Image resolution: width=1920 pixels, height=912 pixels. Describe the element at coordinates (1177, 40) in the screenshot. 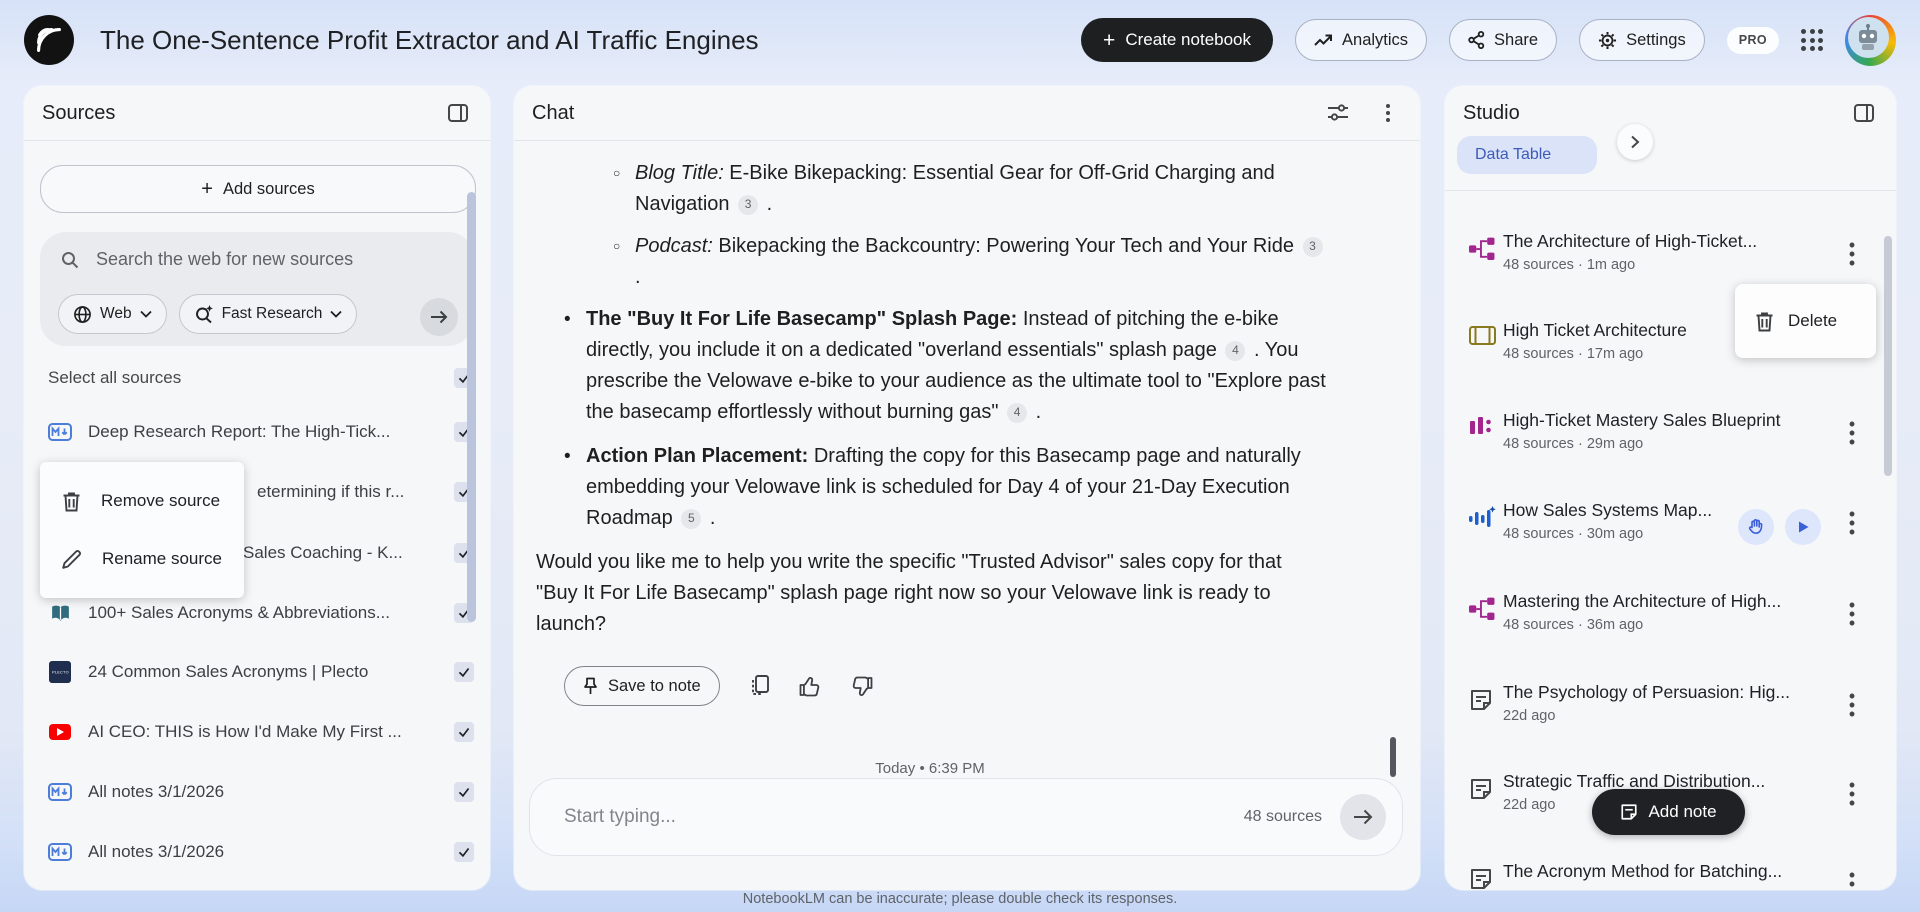

I see `create-notebook-button: + Create notebook` at that location.